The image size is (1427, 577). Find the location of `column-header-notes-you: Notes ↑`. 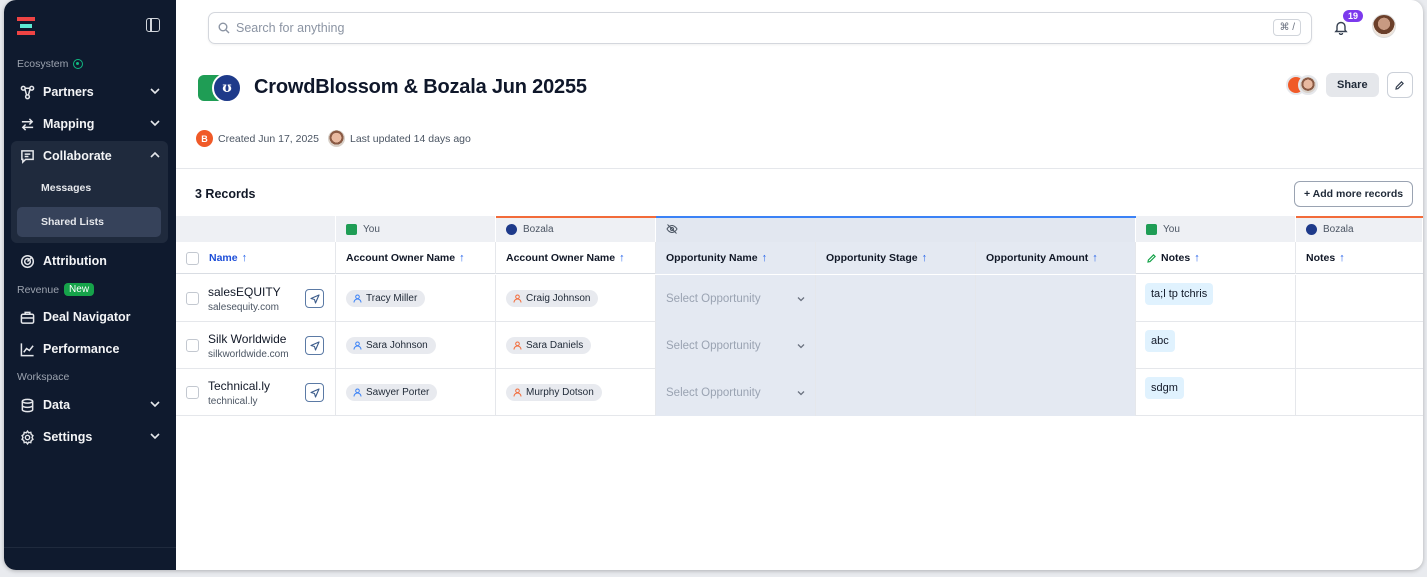

column-header-notes-you: Notes ↑ is located at coordinates (1216, 258).